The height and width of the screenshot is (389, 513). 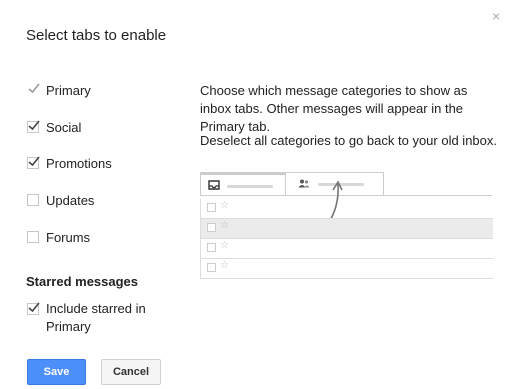 I want to click on category-label: Updates, so click(x=70, y=200).